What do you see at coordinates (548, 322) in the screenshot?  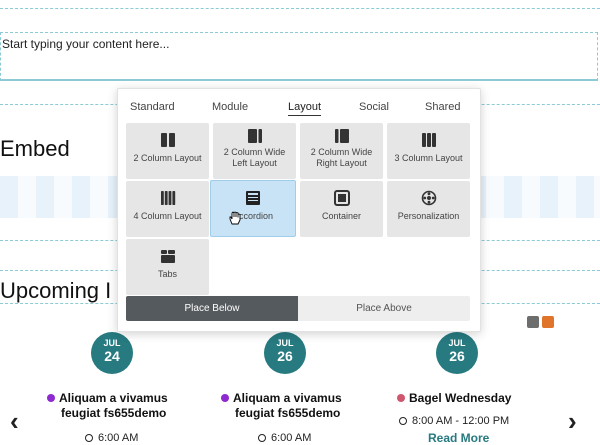 I see `notification-icon` at bounding box center [548, 322].